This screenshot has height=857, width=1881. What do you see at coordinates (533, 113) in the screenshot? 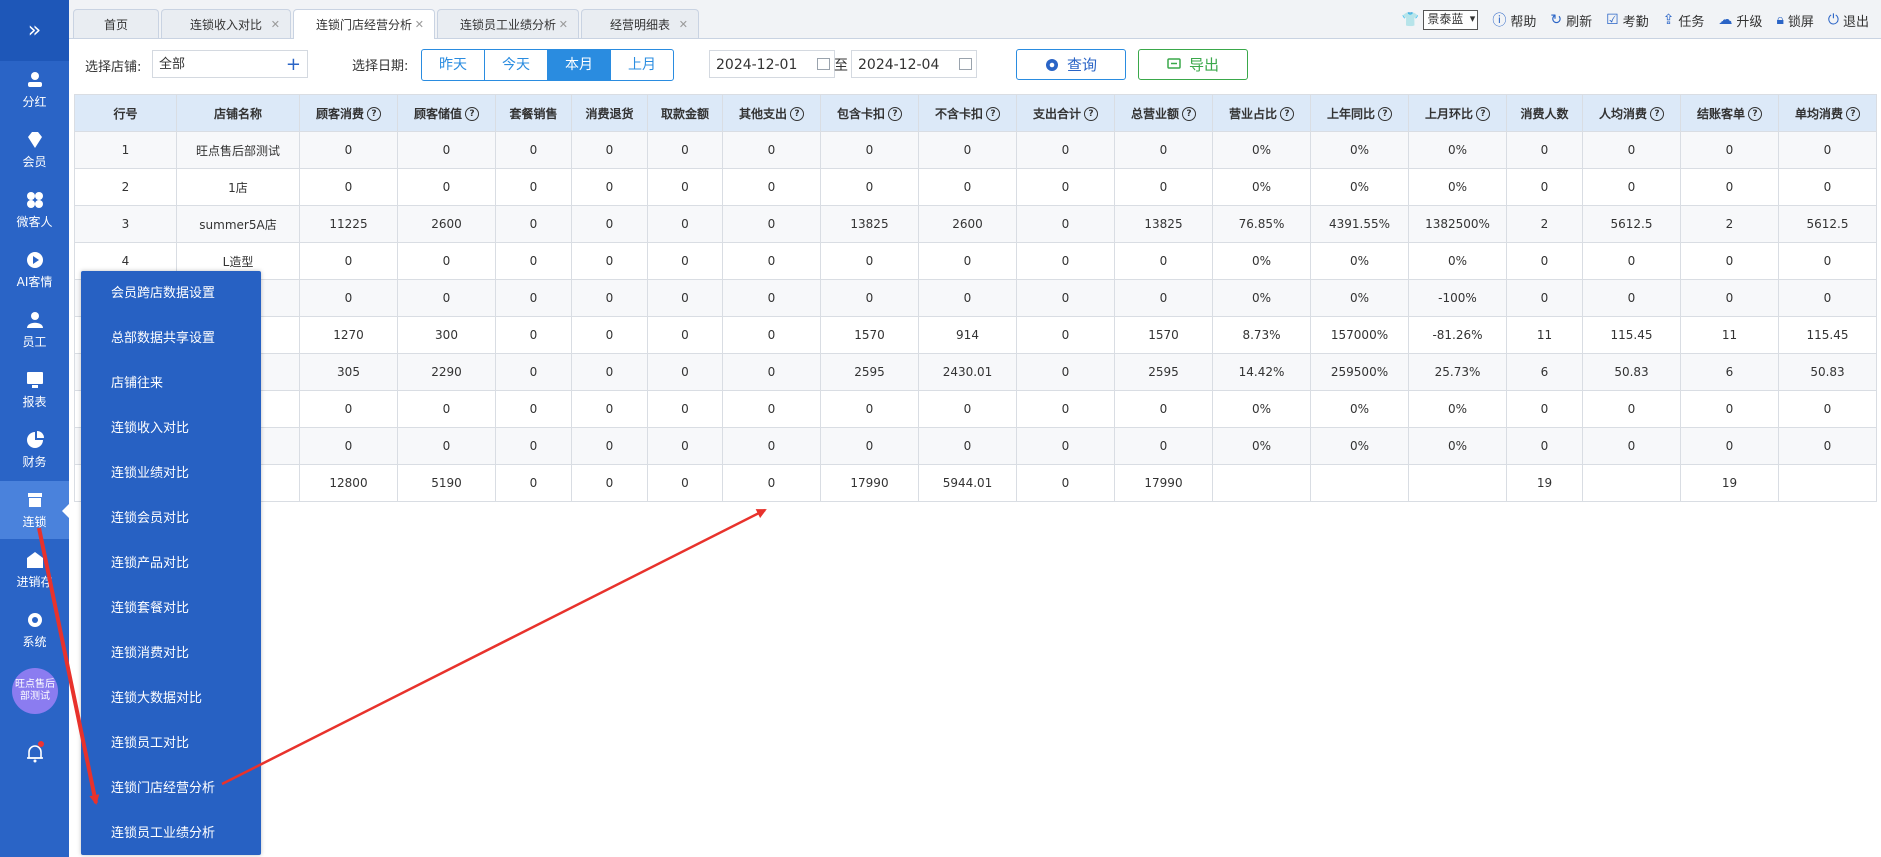
I see `column-header: 套餐销售` at bounding box center [533, 113].